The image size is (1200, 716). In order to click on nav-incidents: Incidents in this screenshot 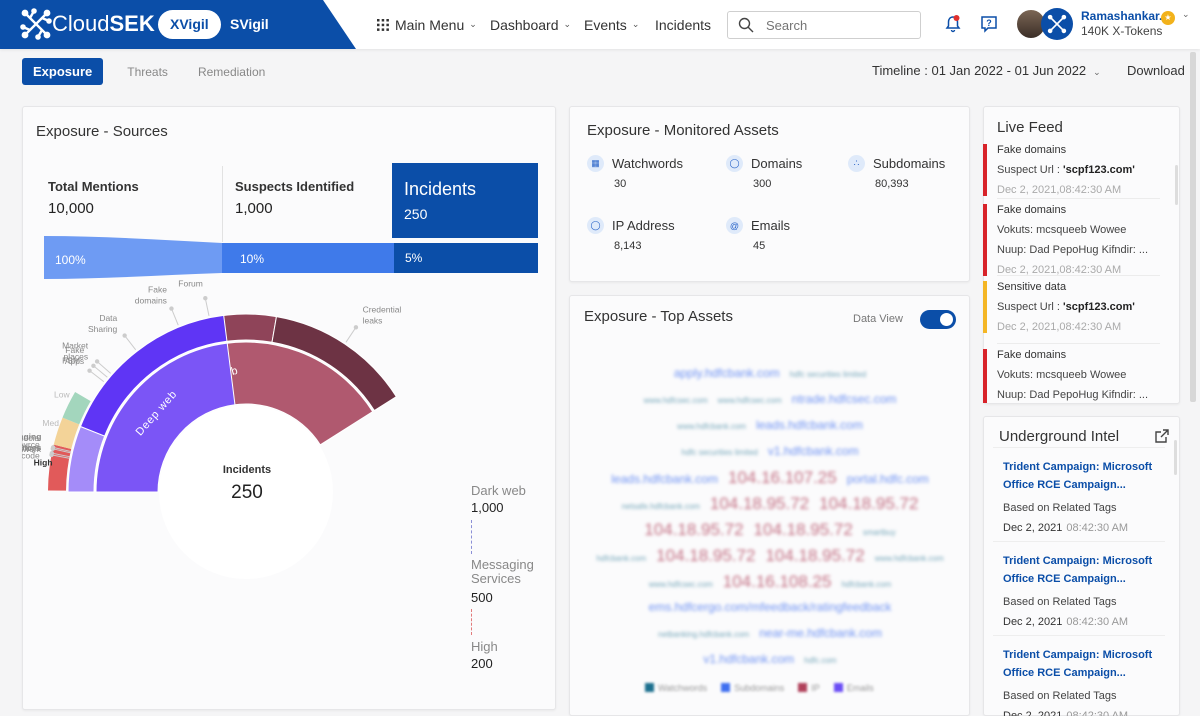, I will do `click(683, 24)`.